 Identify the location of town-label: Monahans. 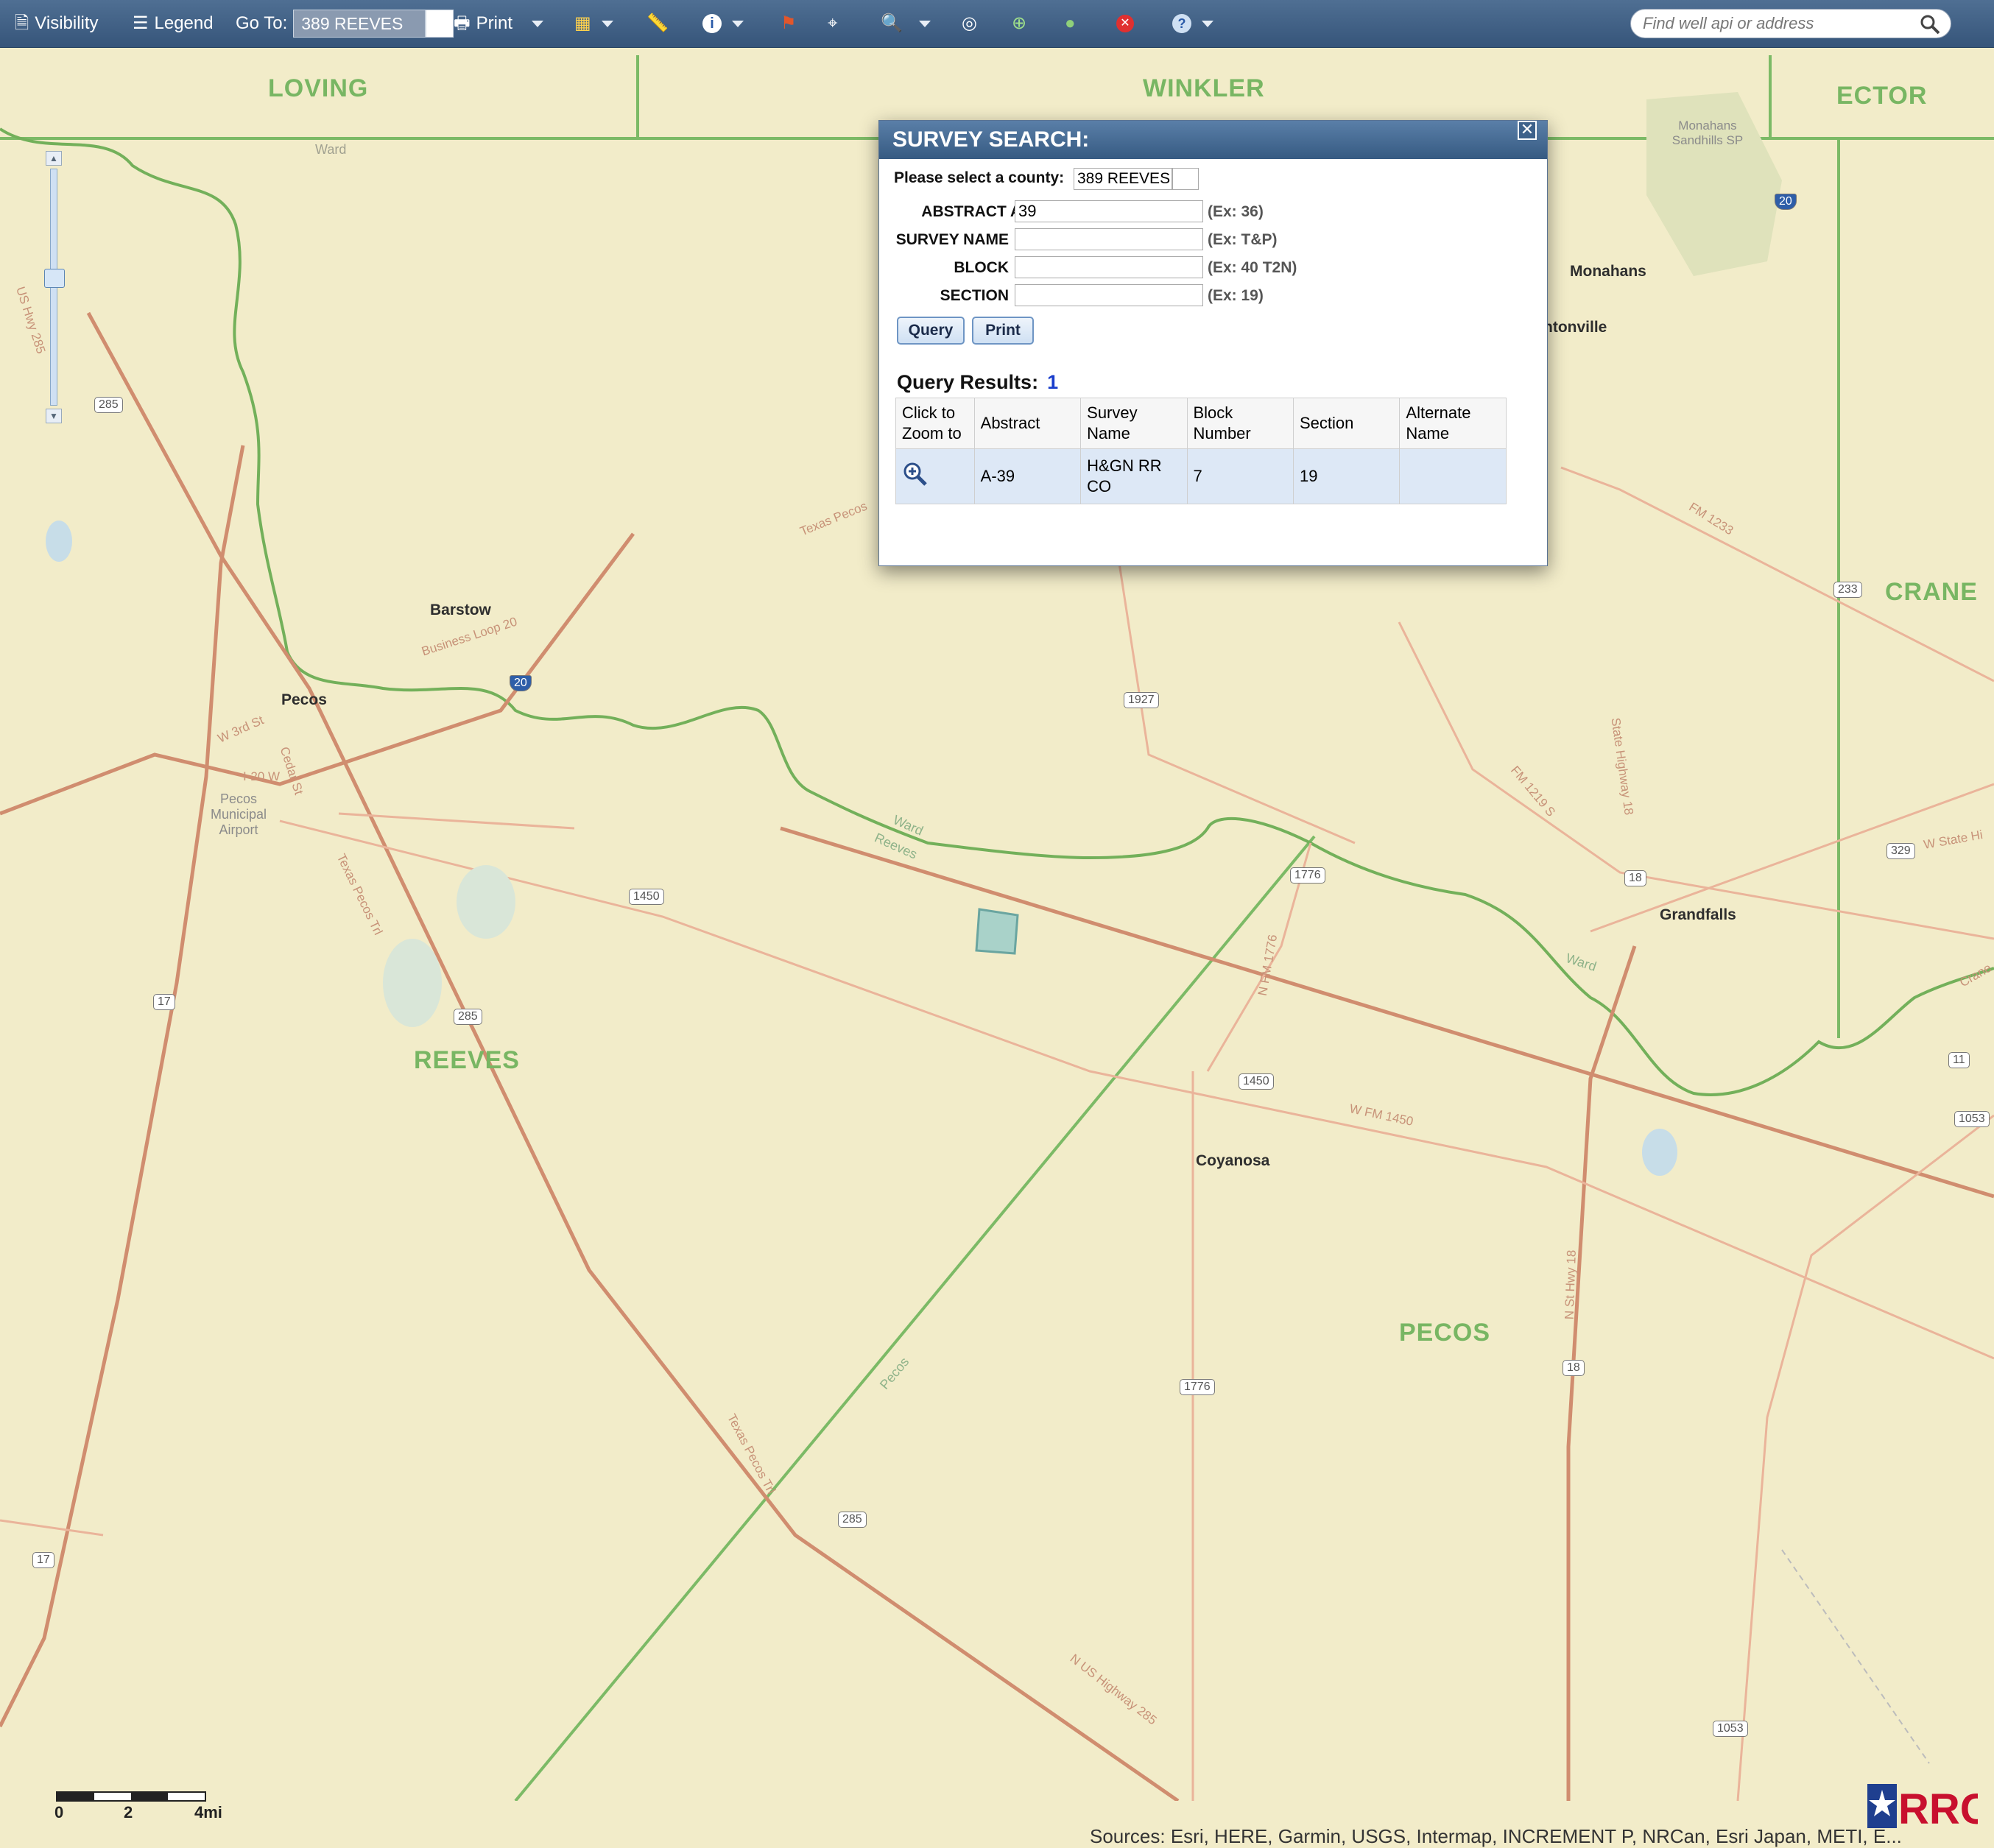
(1608, 271).